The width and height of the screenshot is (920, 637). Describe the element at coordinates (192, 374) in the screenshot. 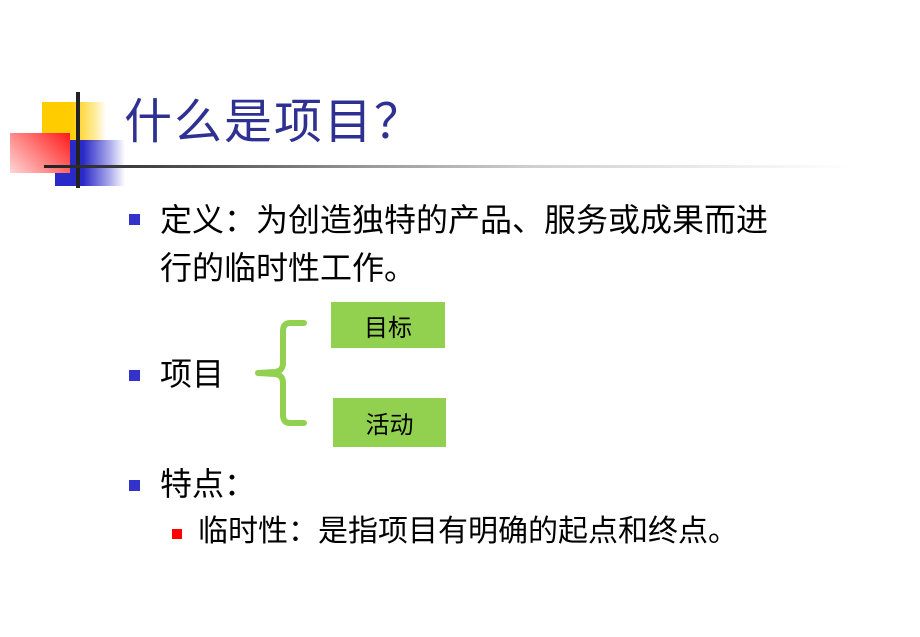

I see `project-label: 项目` at that location.